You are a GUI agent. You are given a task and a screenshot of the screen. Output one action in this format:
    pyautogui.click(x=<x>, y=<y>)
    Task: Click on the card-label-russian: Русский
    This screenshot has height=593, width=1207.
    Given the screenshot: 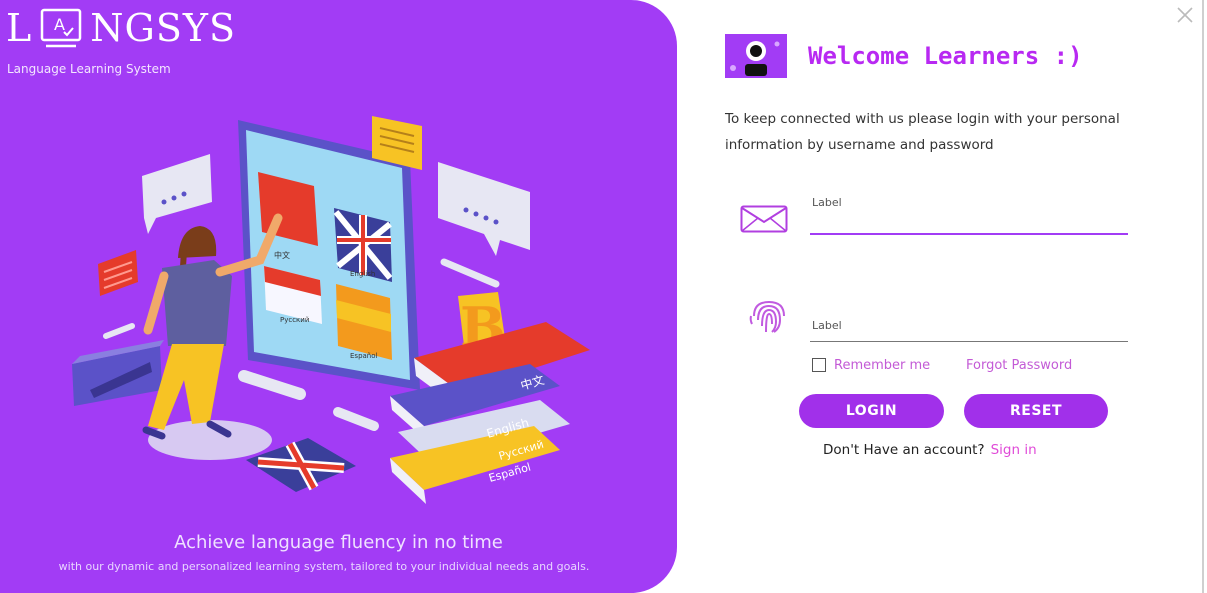 What is the action you would take?
    pyautogui.click(x=294, y=320)
    